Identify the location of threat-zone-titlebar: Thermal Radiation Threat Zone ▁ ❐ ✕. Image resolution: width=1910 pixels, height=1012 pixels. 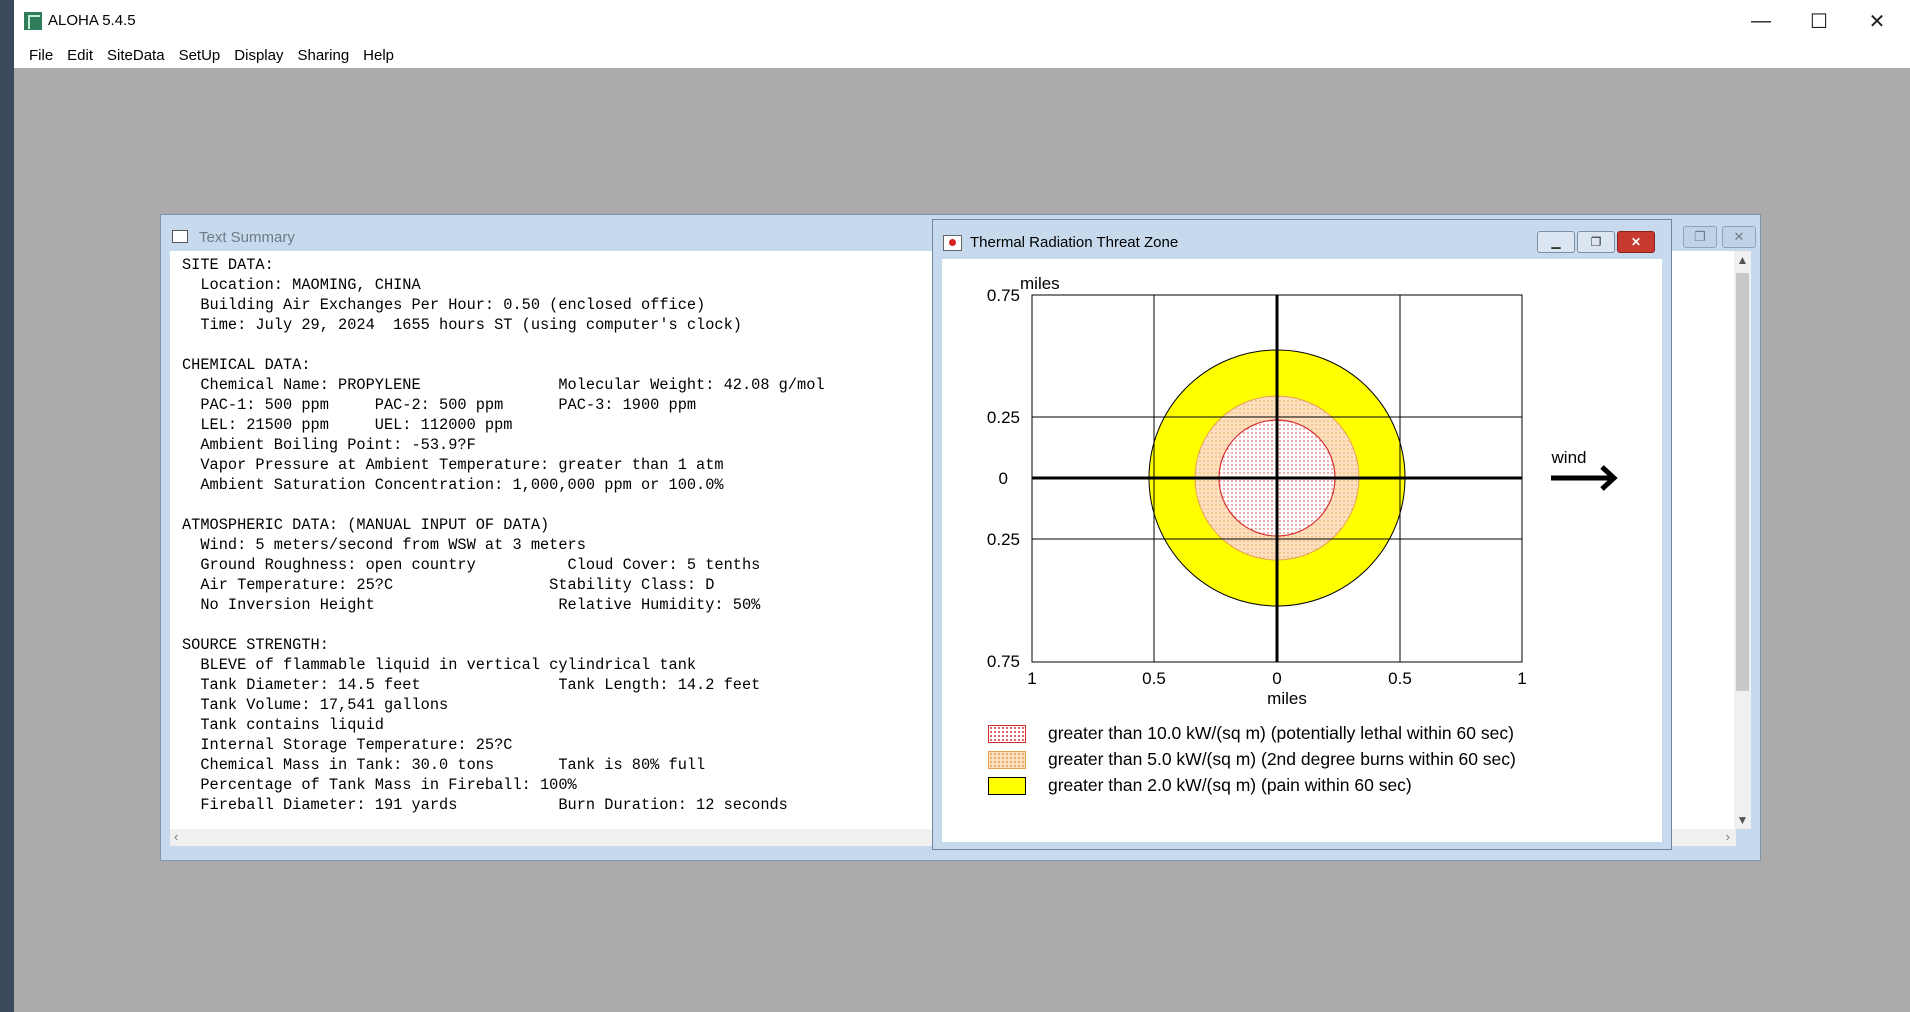
(1302, 239).